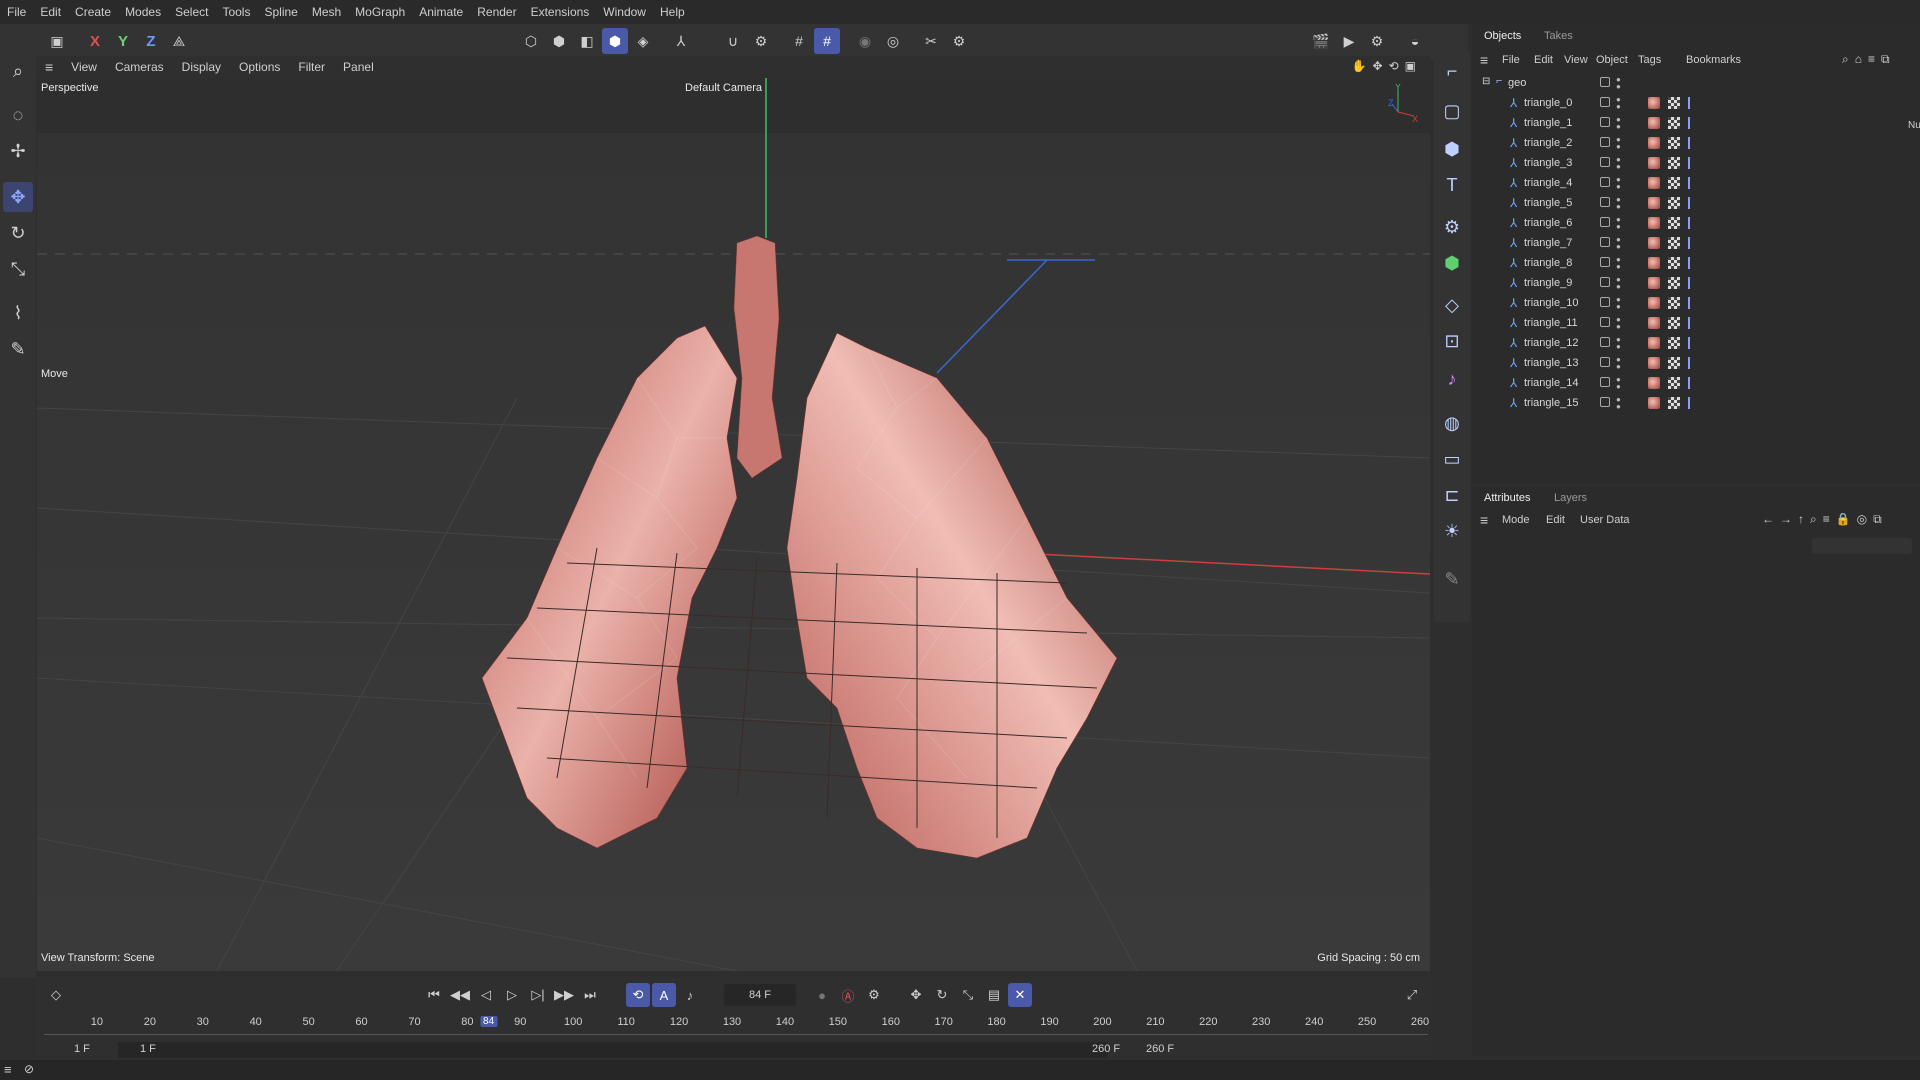 The width and height of the screenshot is (1920, 1080). I want to click on spline-icon: ▢, so click(1452, 111).